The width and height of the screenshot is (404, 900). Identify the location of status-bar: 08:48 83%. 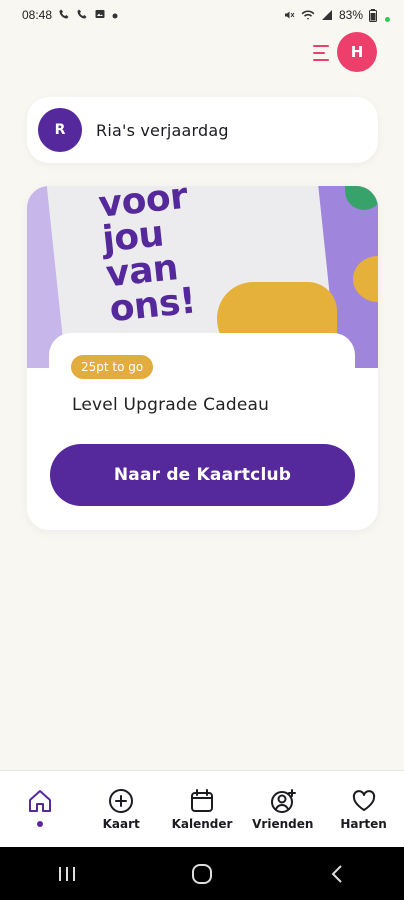
(202, 15).